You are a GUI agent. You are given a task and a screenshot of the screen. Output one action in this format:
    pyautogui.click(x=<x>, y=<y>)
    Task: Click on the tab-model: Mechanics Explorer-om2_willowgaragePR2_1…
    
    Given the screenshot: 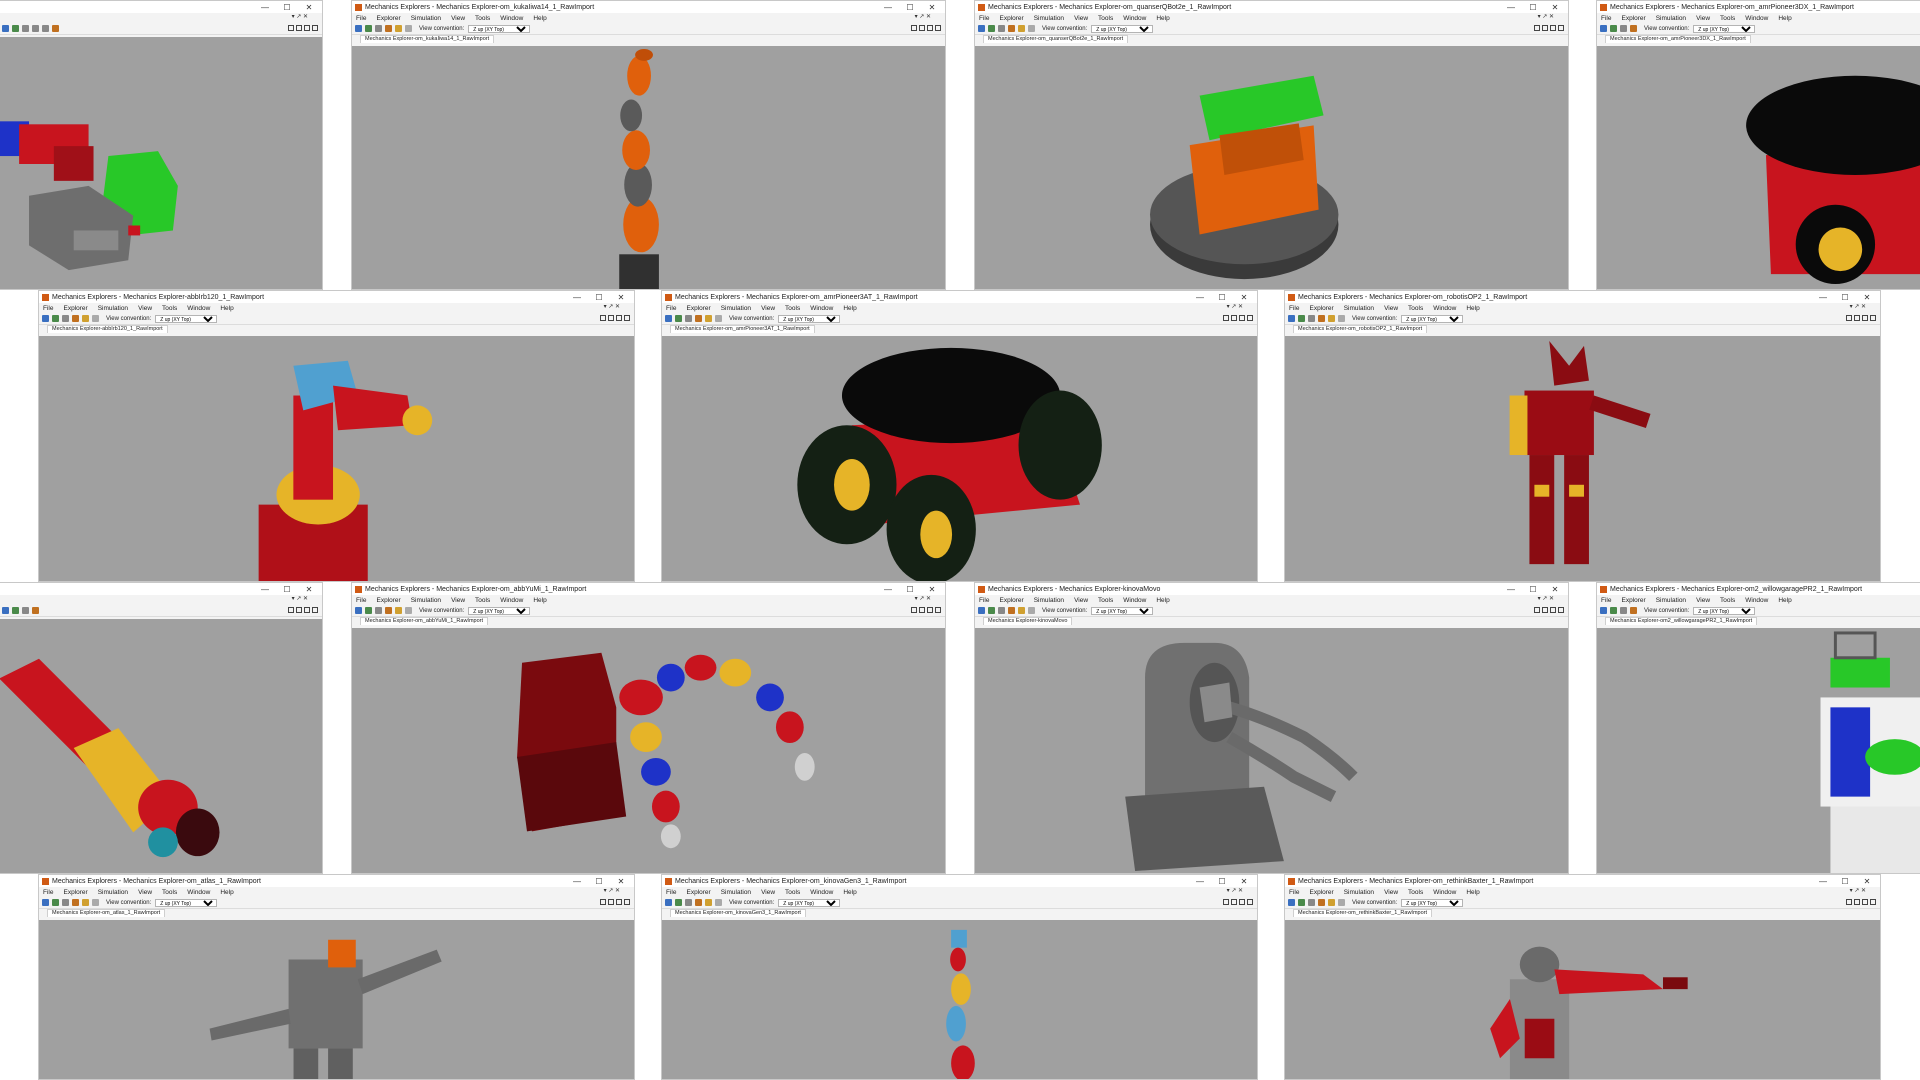 What is the action you would take?
    pyautogui.click(x=1681, y=621)
    